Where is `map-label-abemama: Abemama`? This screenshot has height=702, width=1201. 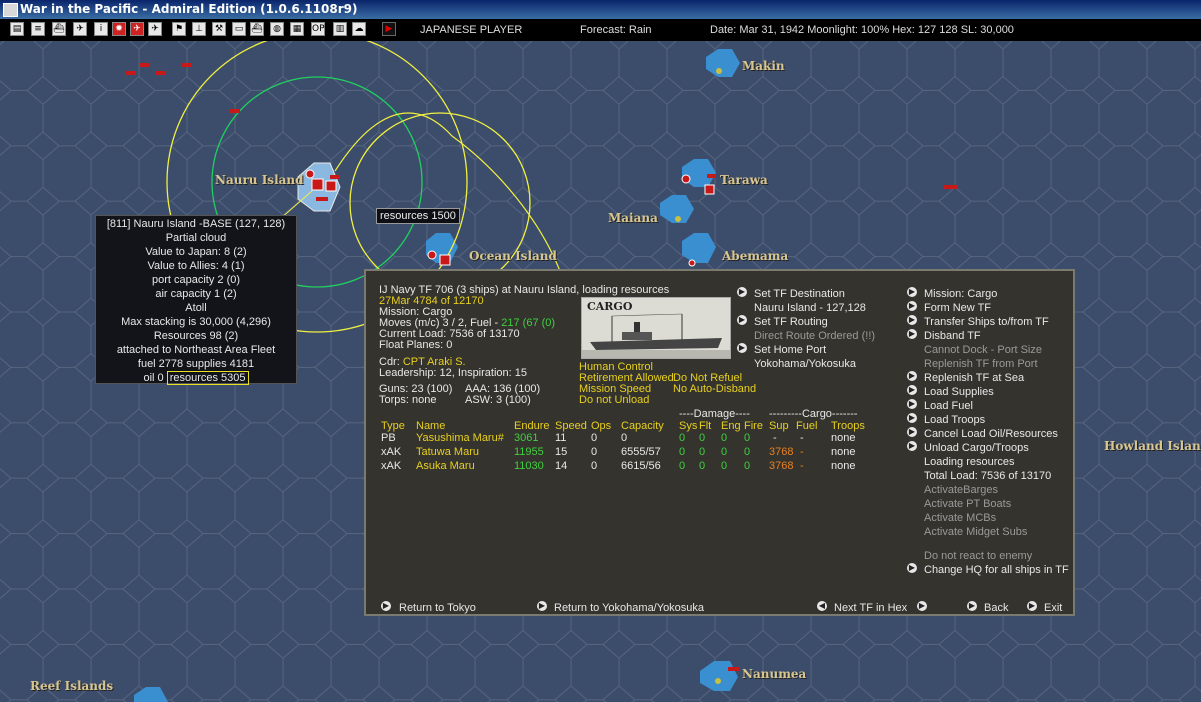 map-label-abemama: Abemama is located at coordinates (755, 256).